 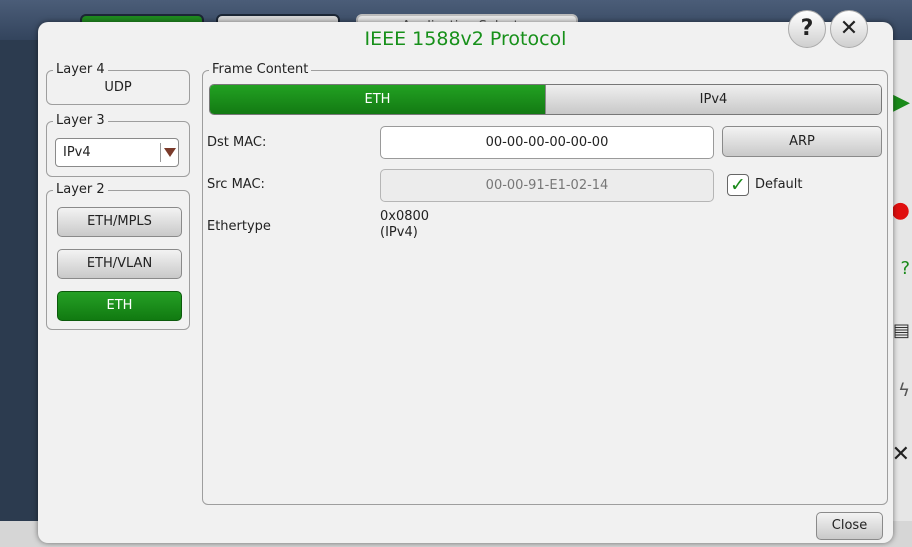 I want to click on frame-tabs: ETH IPv4, so click(x=545, y=99).